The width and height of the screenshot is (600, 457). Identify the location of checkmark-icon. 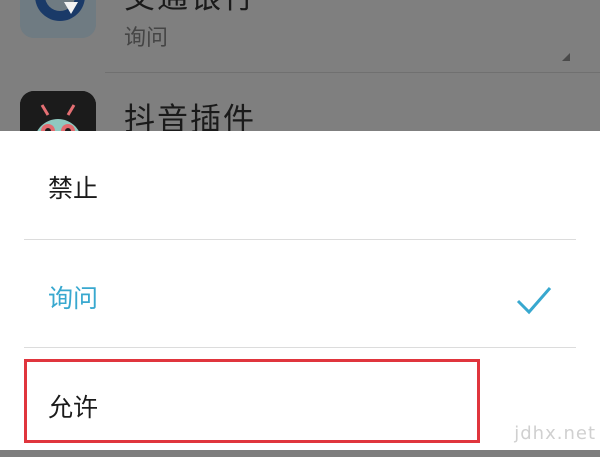
(534, 301).